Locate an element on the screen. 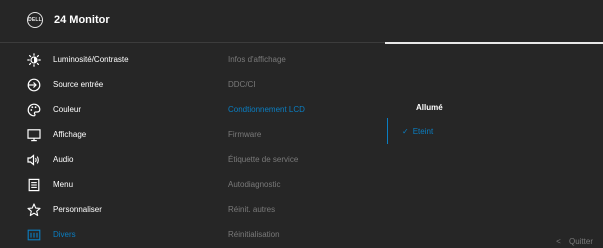 This screenshot has width=603, height=248. option-on: Allumé is located at coordinates (429, 107).